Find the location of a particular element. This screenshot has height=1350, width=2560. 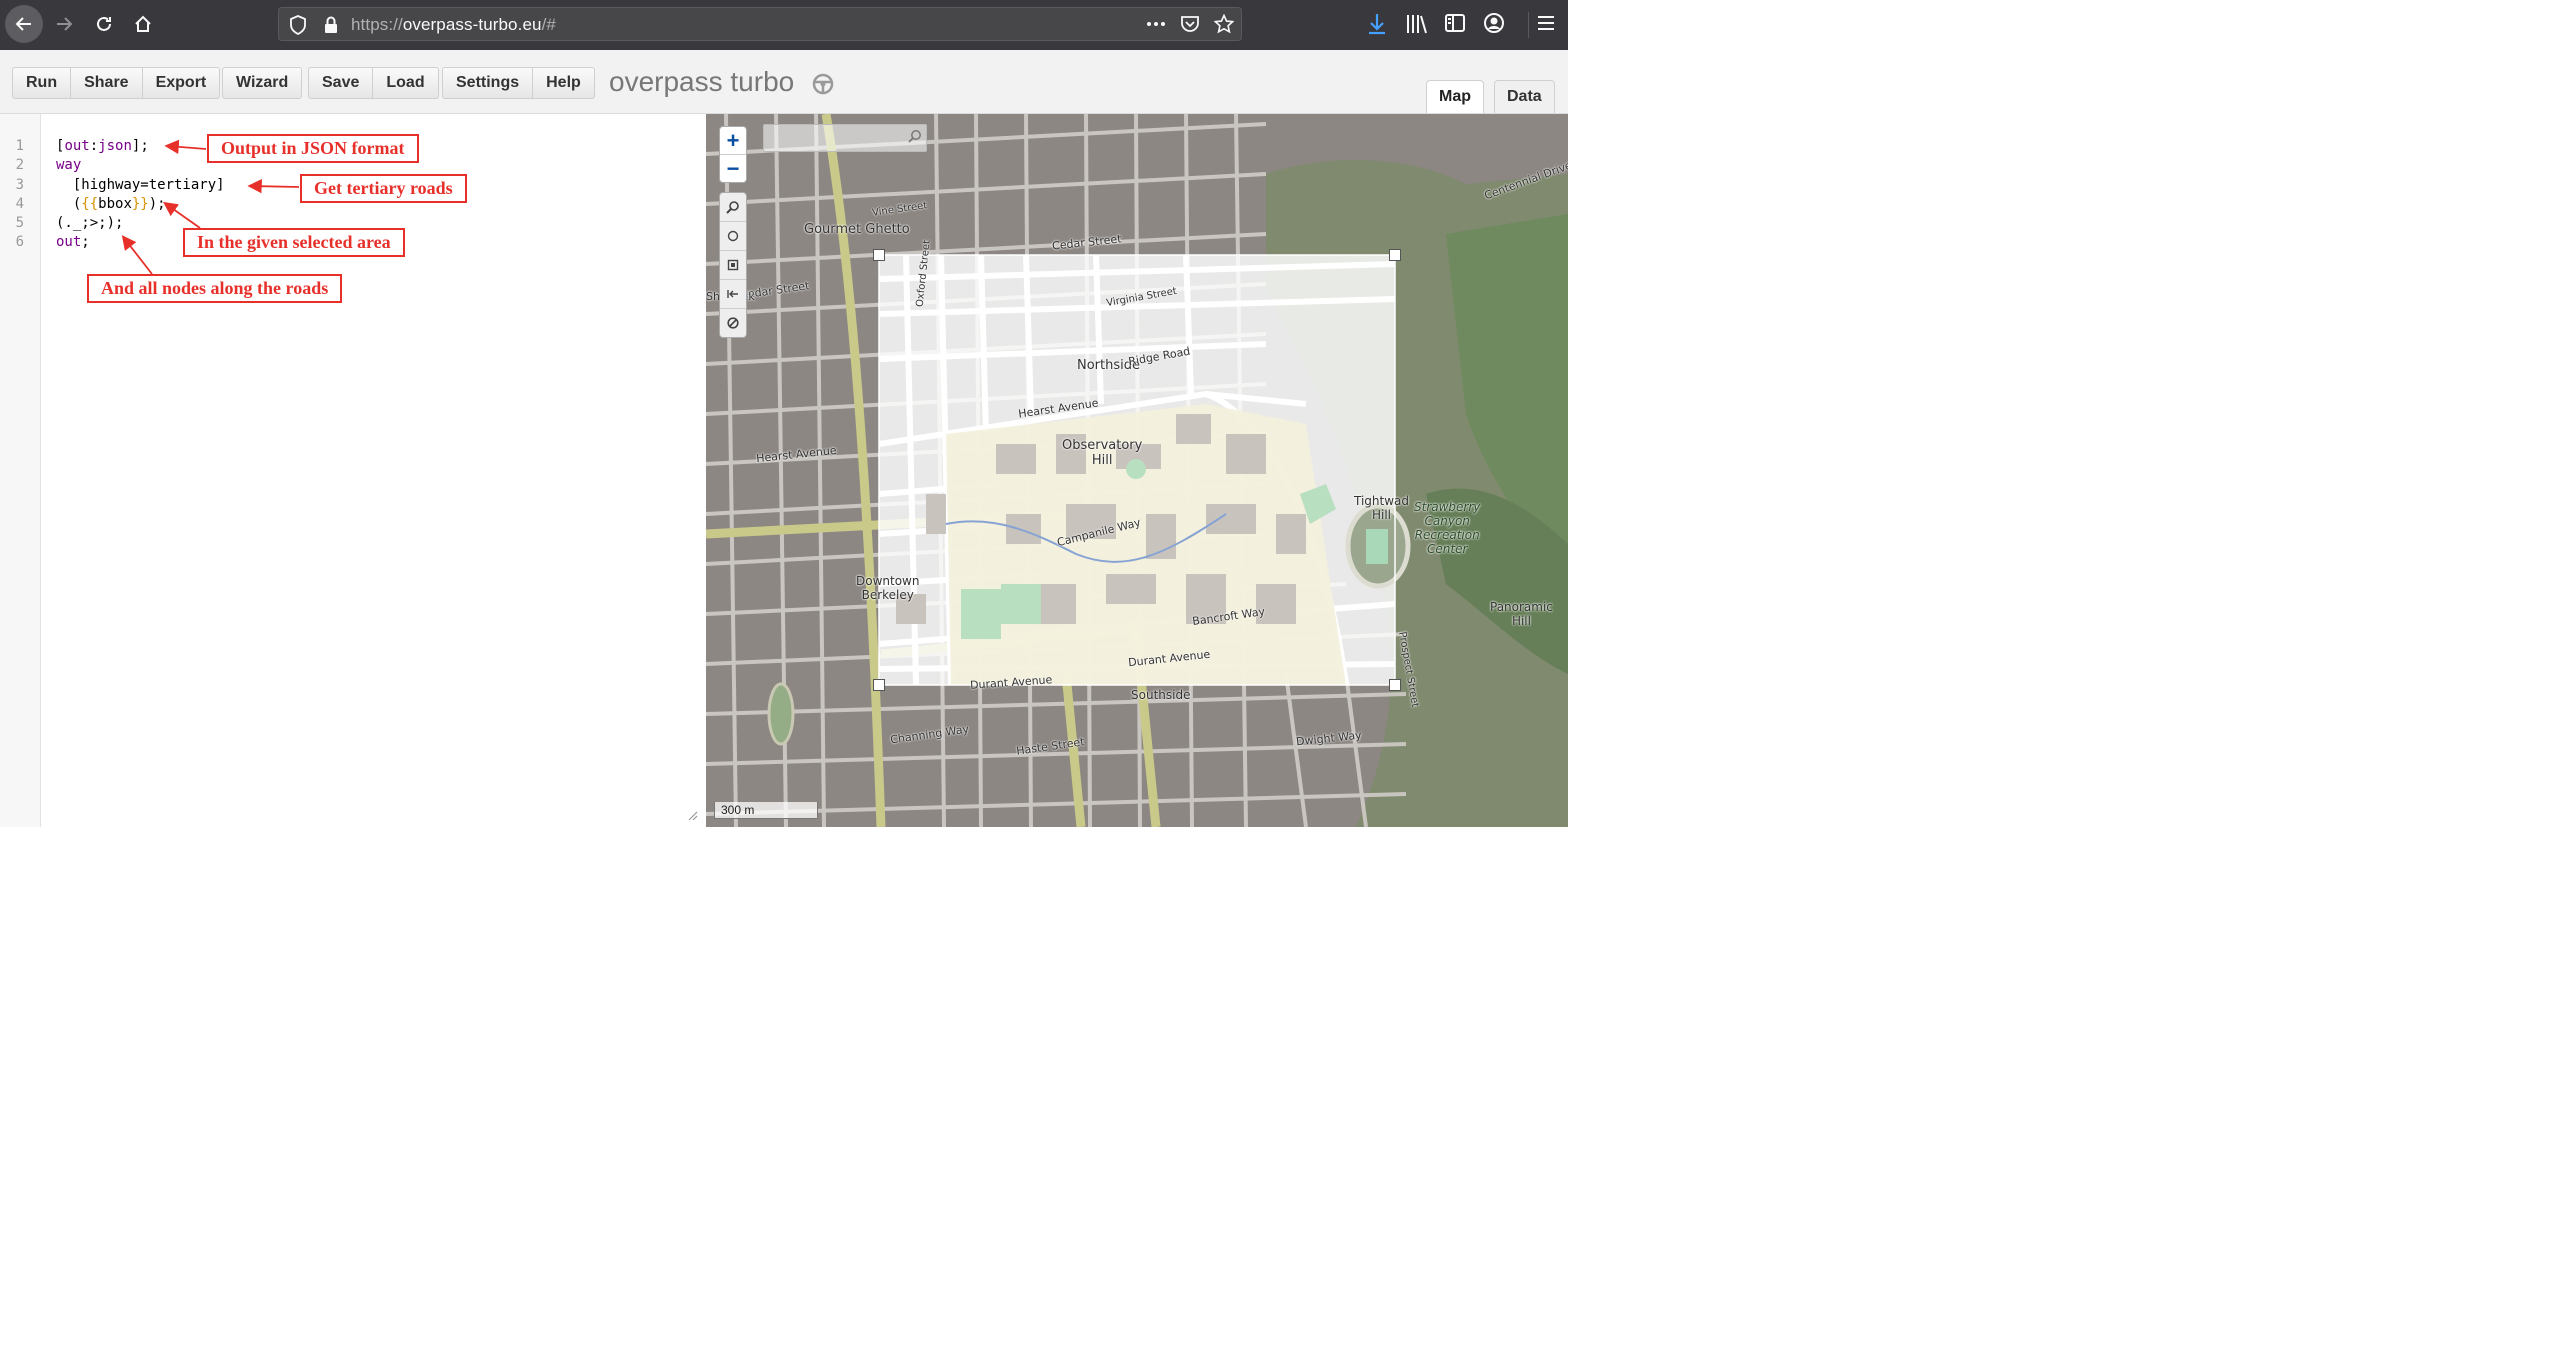

locate-button is located at coordinates (733, 235).